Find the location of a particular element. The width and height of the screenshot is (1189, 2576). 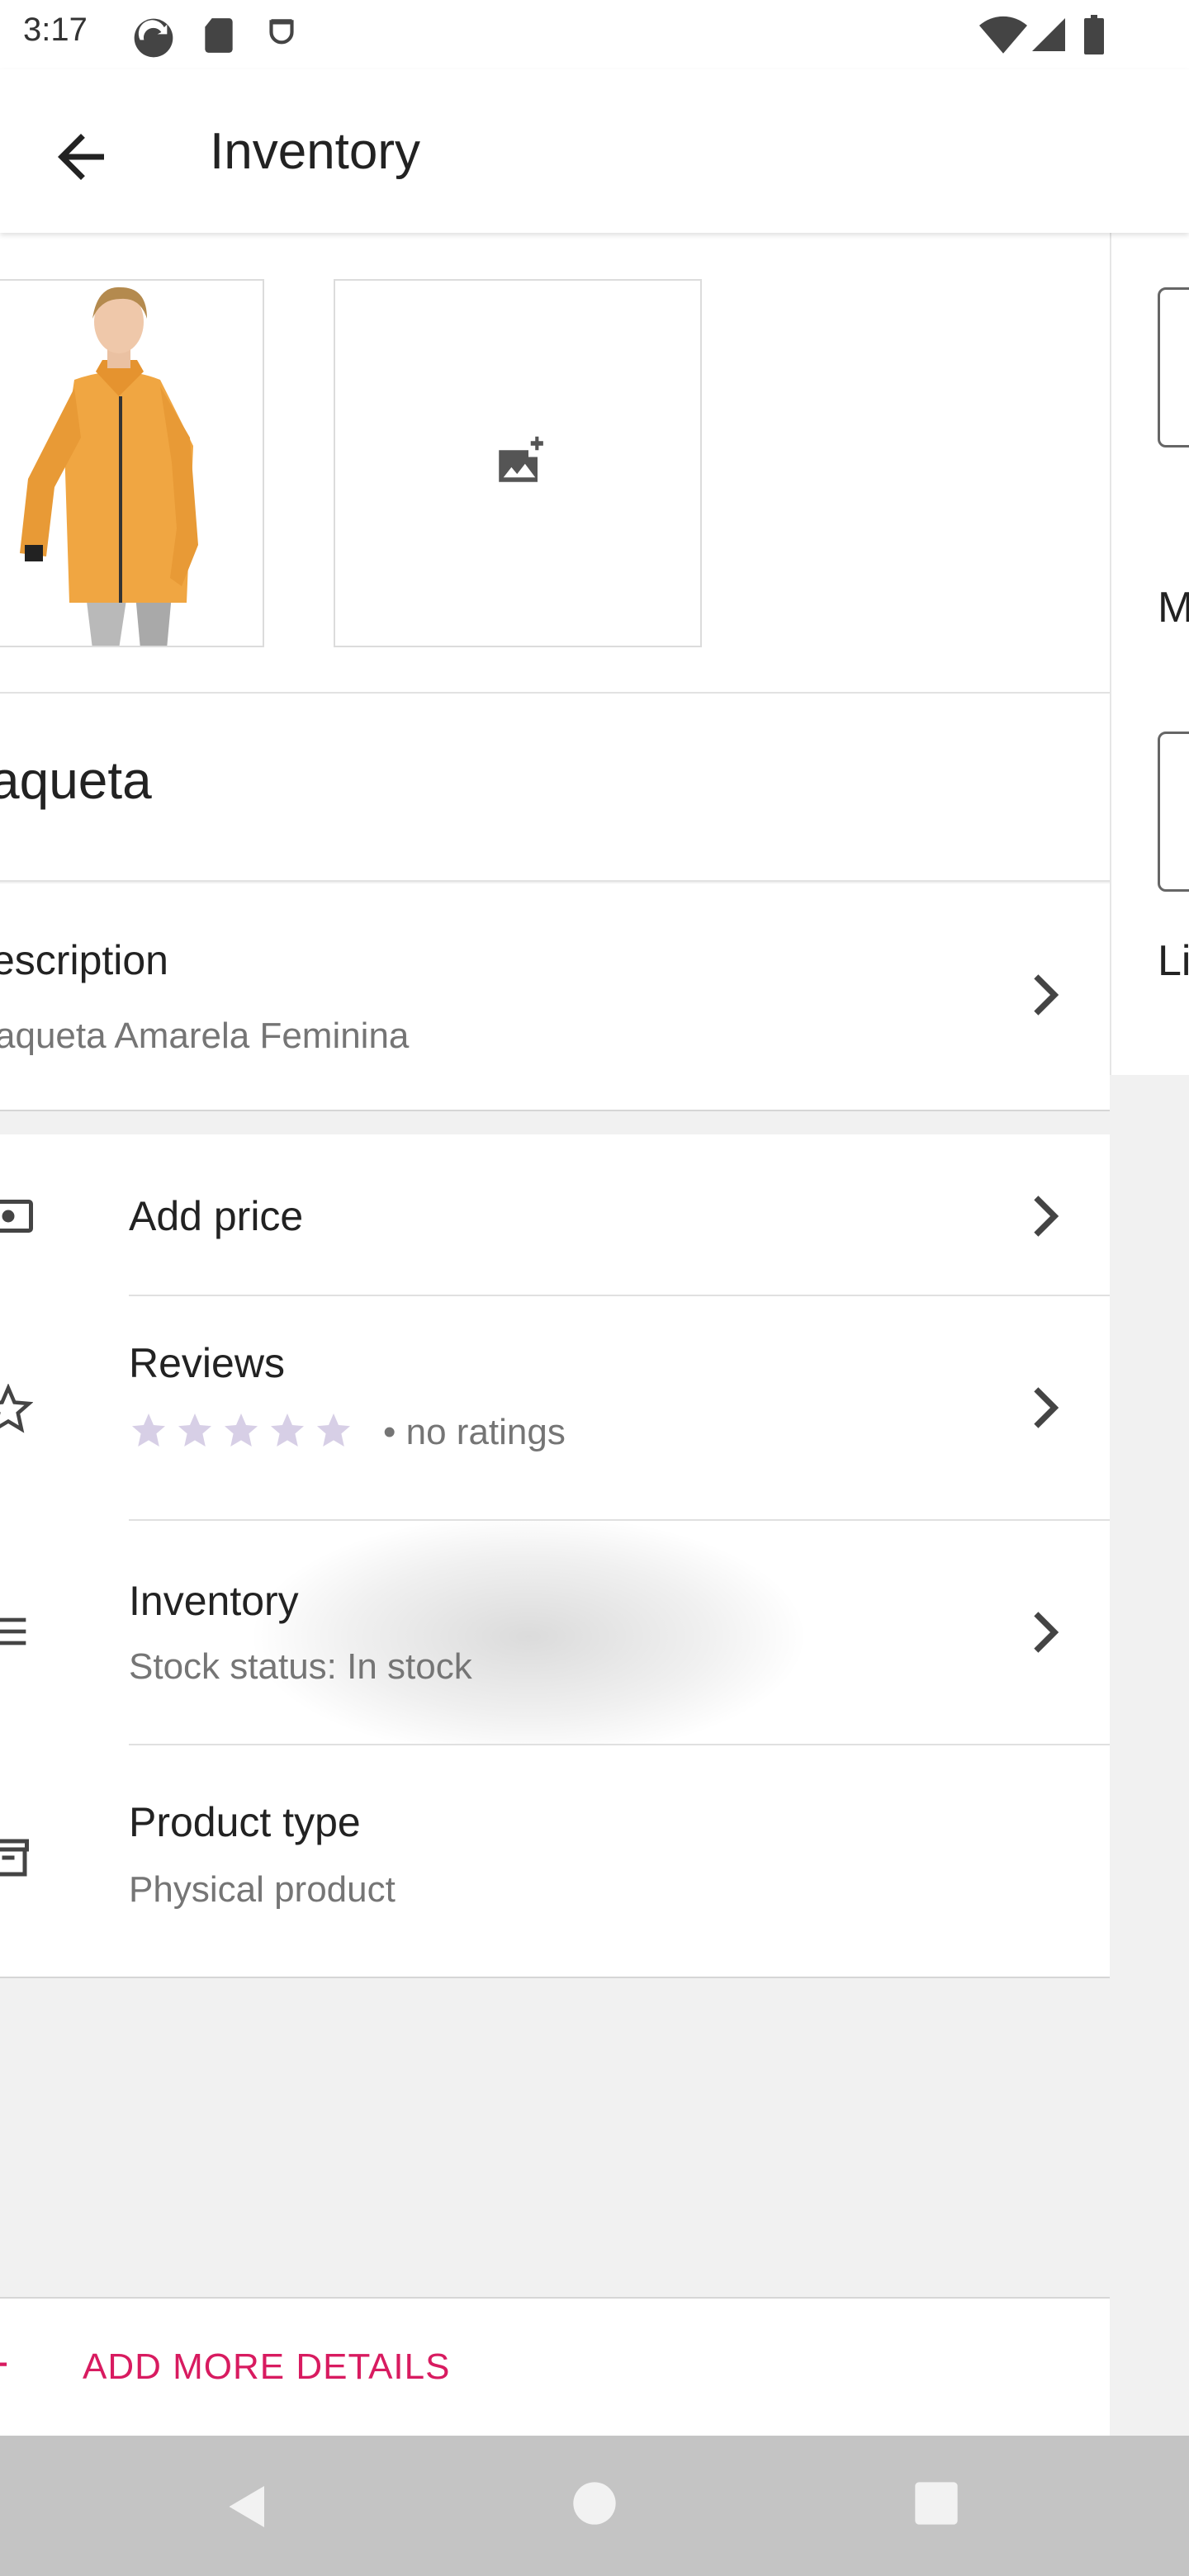

stock-status: Stock status: In stock is located at coordinates (300, 1666).